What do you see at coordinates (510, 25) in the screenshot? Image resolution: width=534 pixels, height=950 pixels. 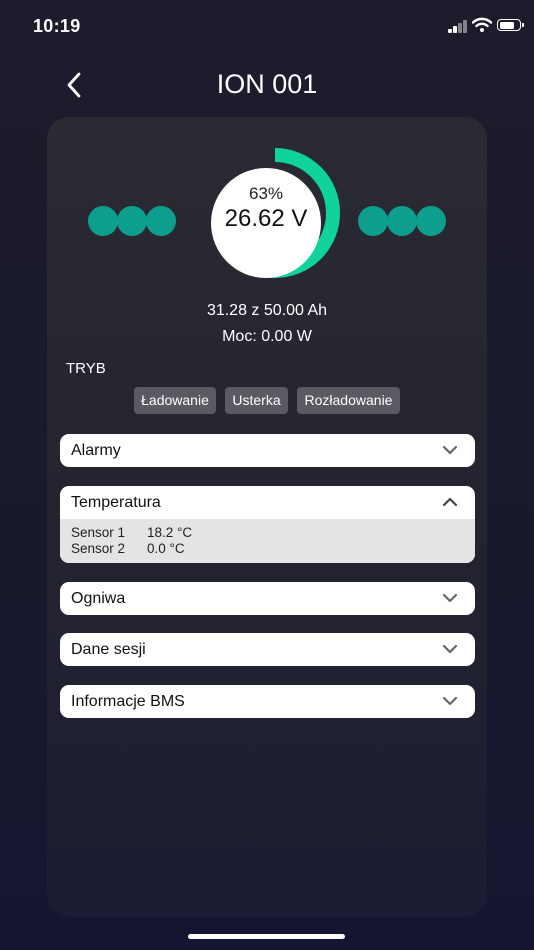 I see `battery-icon` at bounding box center [510, 25].